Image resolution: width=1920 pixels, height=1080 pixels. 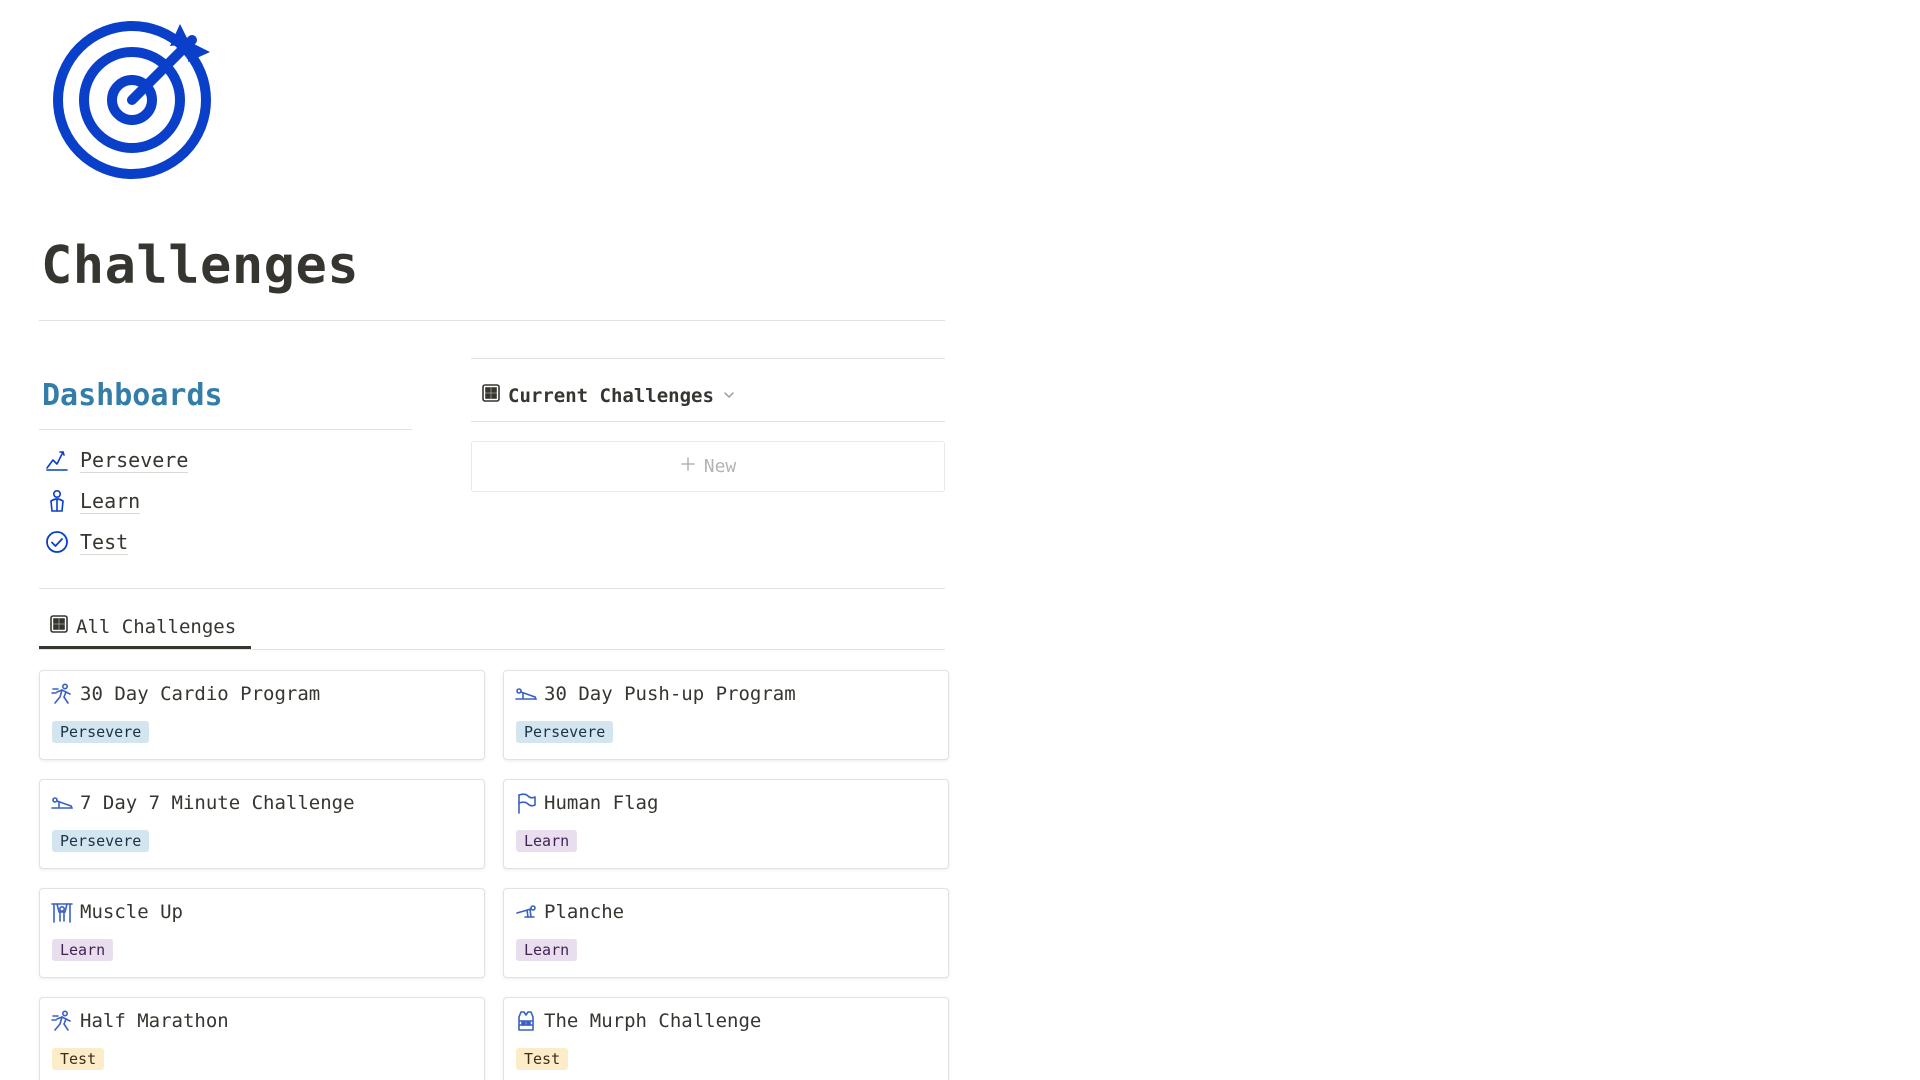 What do you see at coordinates (262, 933) in the screenshot?
I see `gallery-card: Muscle Up Learn` at bounding box center [262, 933].